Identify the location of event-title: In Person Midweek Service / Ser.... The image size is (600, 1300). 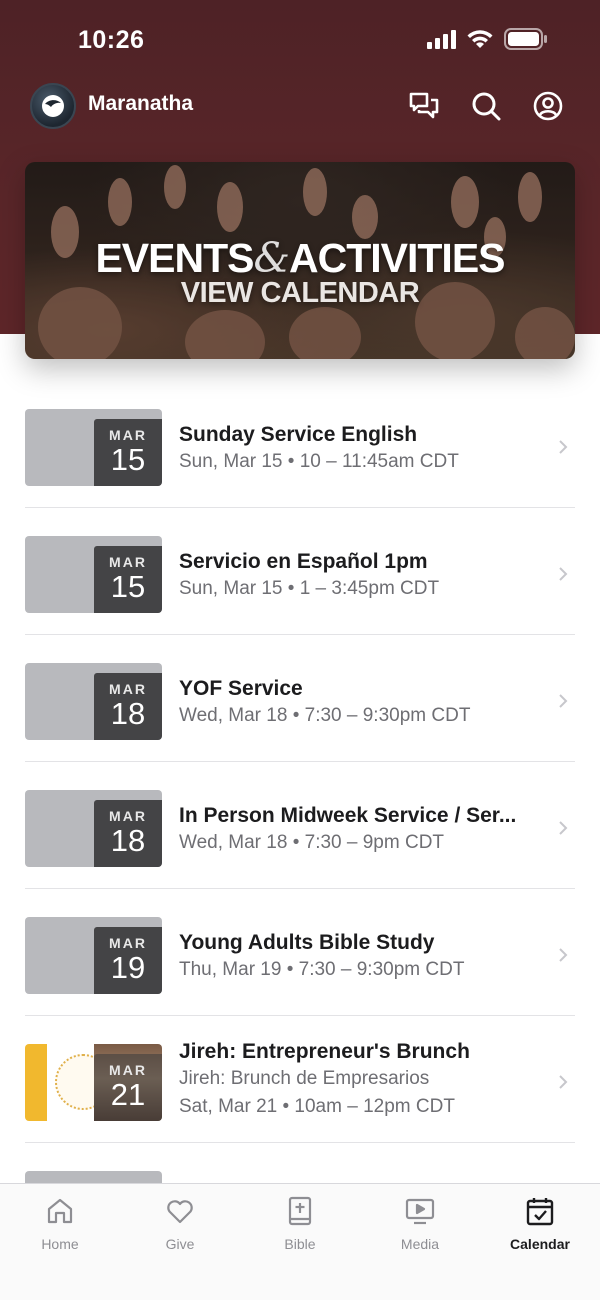
(348, 815).